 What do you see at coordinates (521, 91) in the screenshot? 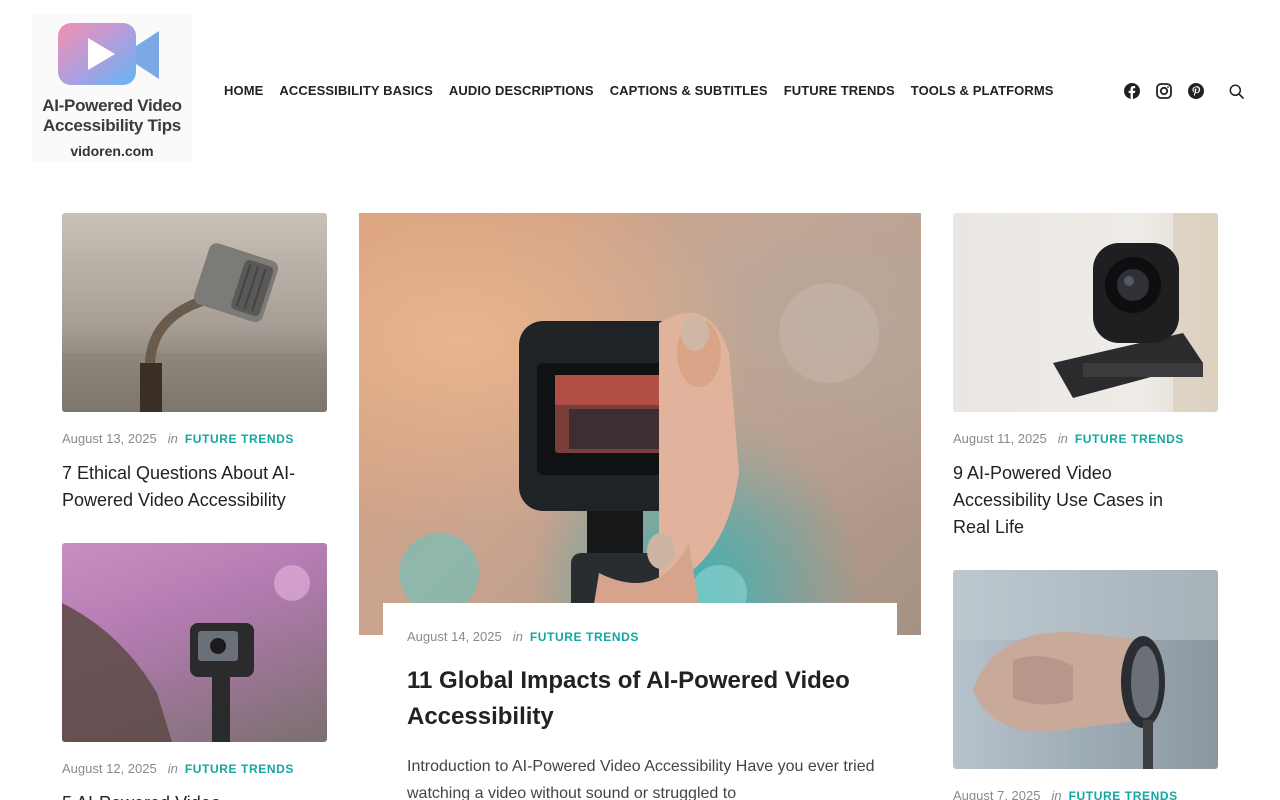
I see `nav-audio-descriptions: AUDIO DESCRIPTIONS` at bounding box center [521, 91].